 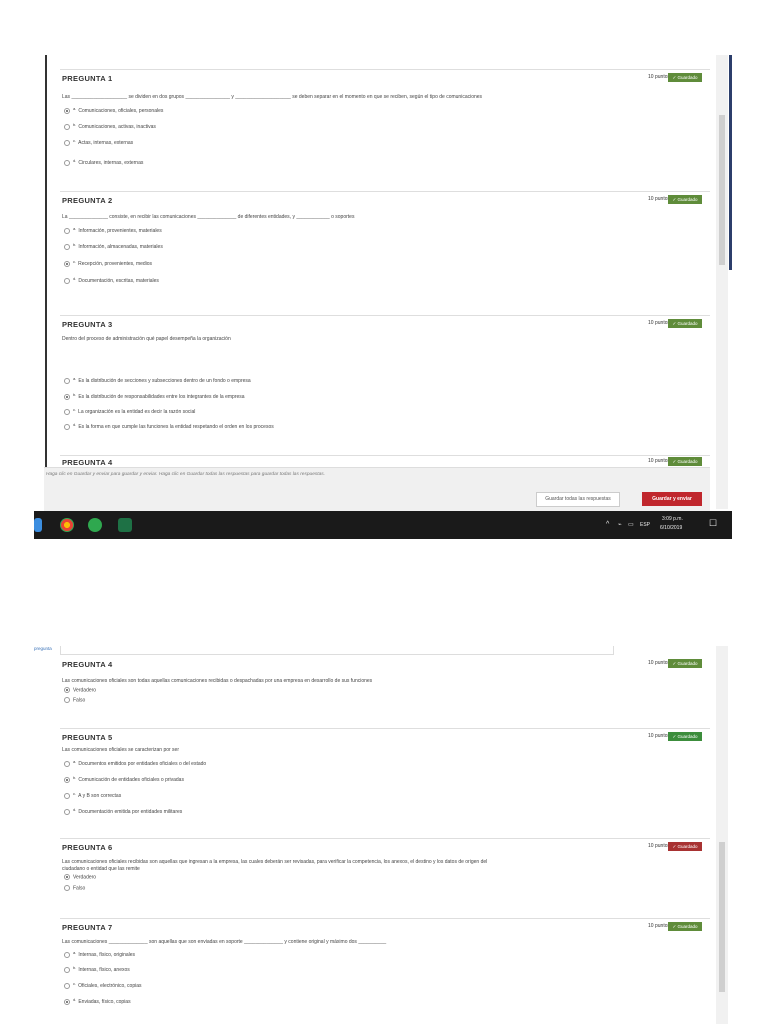 What do you see at coordinates (713, 523) in the screenshot?
I see `notification-icon: ☐` at bounding box center [713, 523].